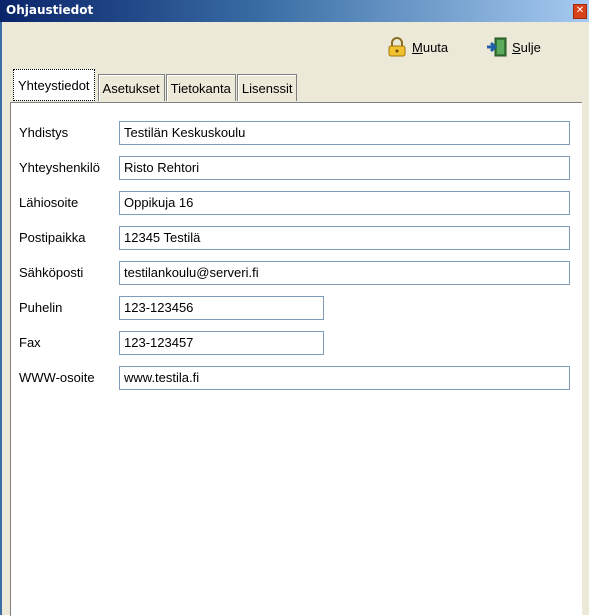 The height and width of the screenshot is (616, 589). I want to click on close-window-button: ✕, so click(580, 11).